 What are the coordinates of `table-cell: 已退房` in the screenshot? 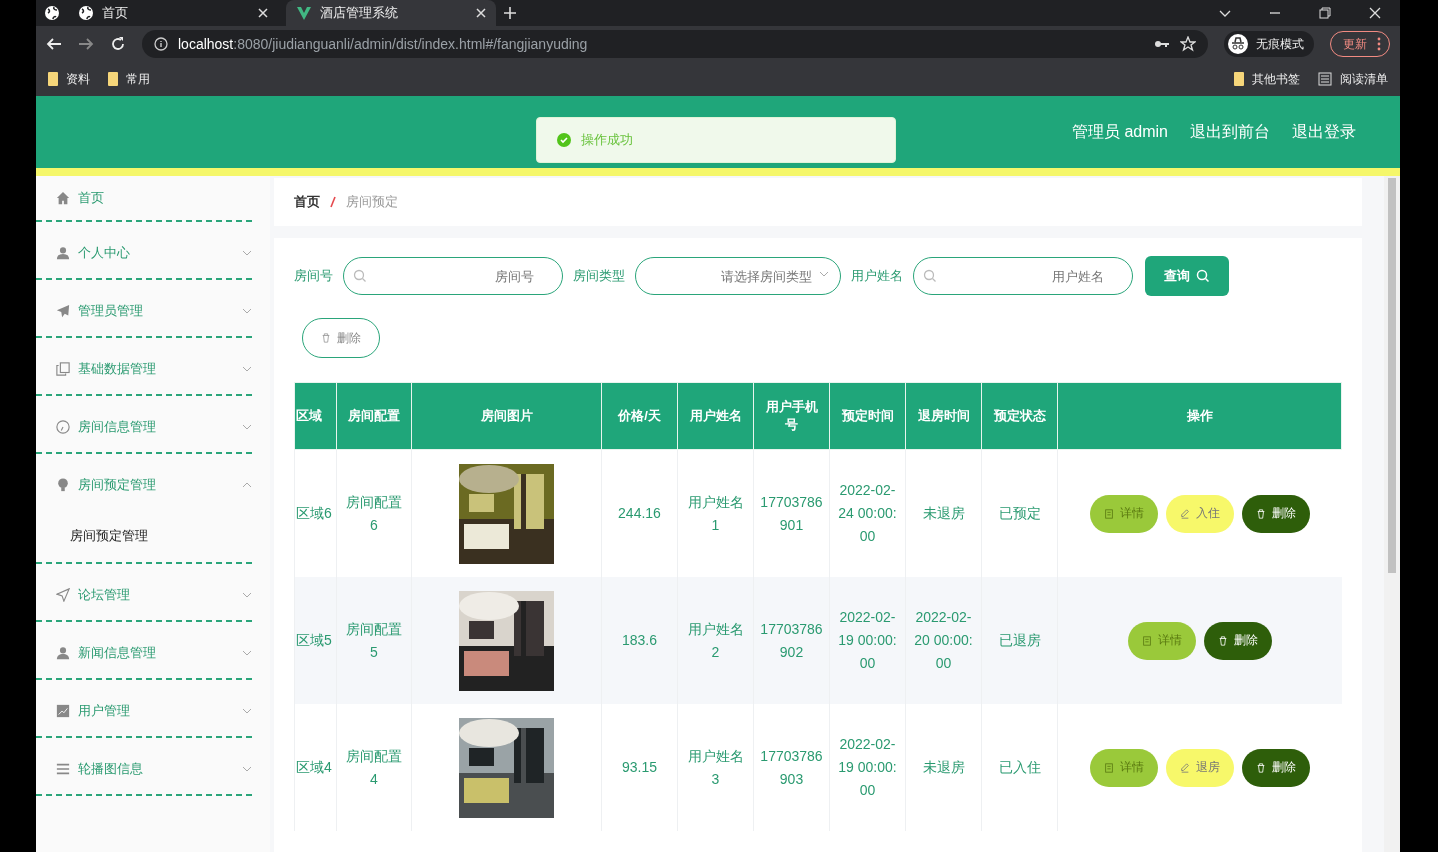 It's located at (1019, 640).